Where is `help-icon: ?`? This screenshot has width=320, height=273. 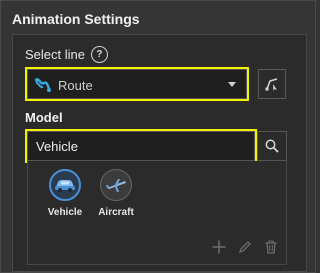
help-icon: ? is located at coordinates (99, 54).